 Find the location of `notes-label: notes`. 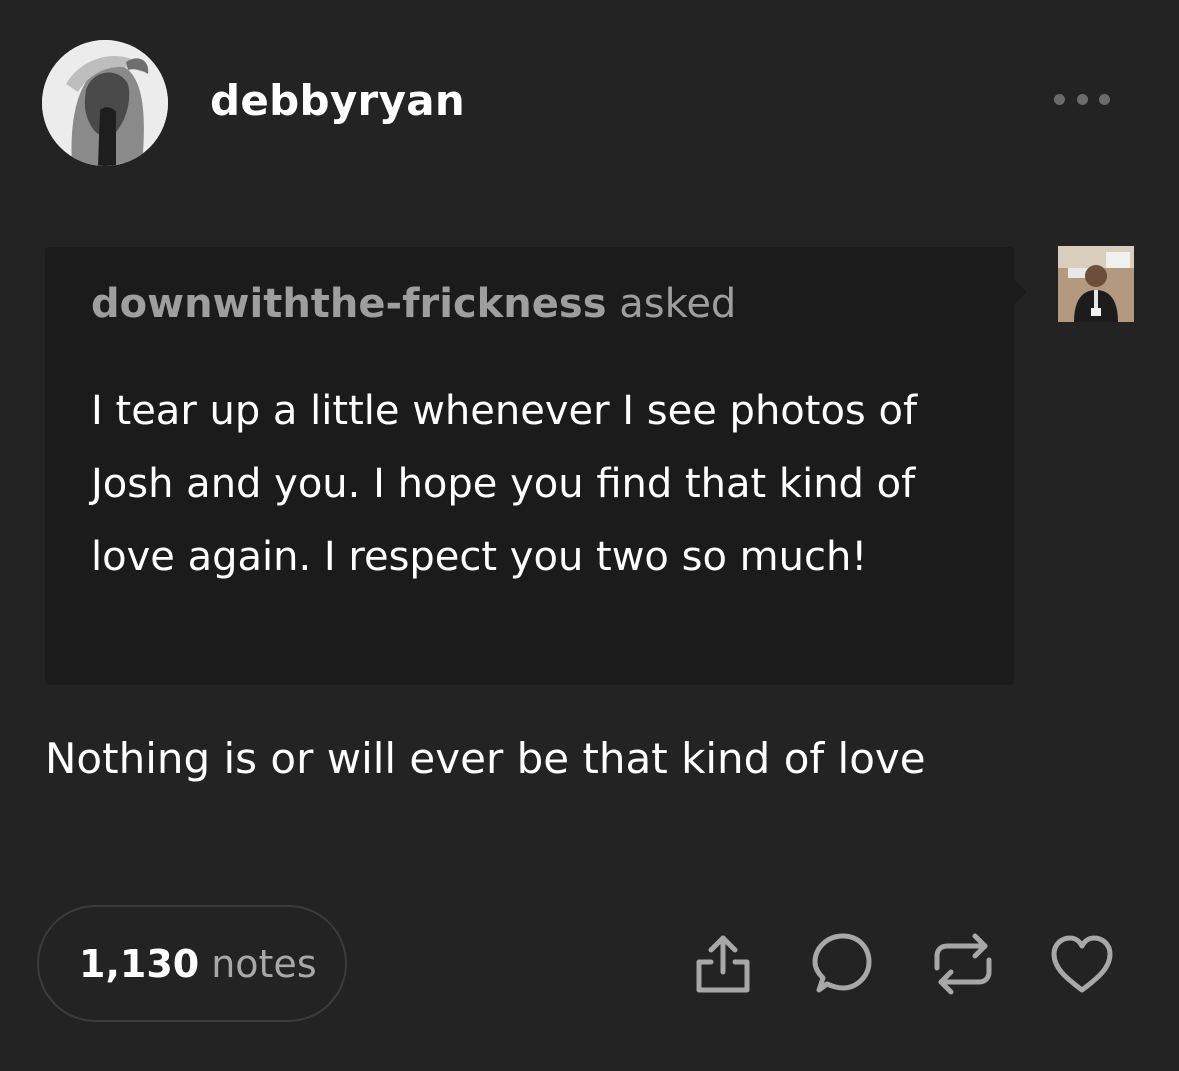

notes-label: notes is located at coordinates (264, 963).